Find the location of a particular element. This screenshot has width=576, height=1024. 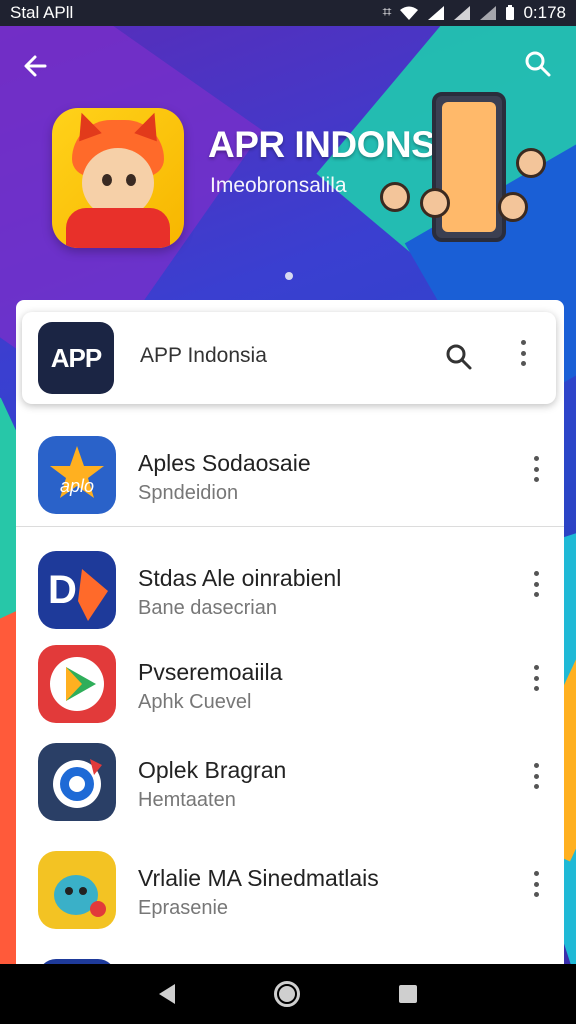

app-name: Aples Sodaosaie is located at coordinates (224, 463).